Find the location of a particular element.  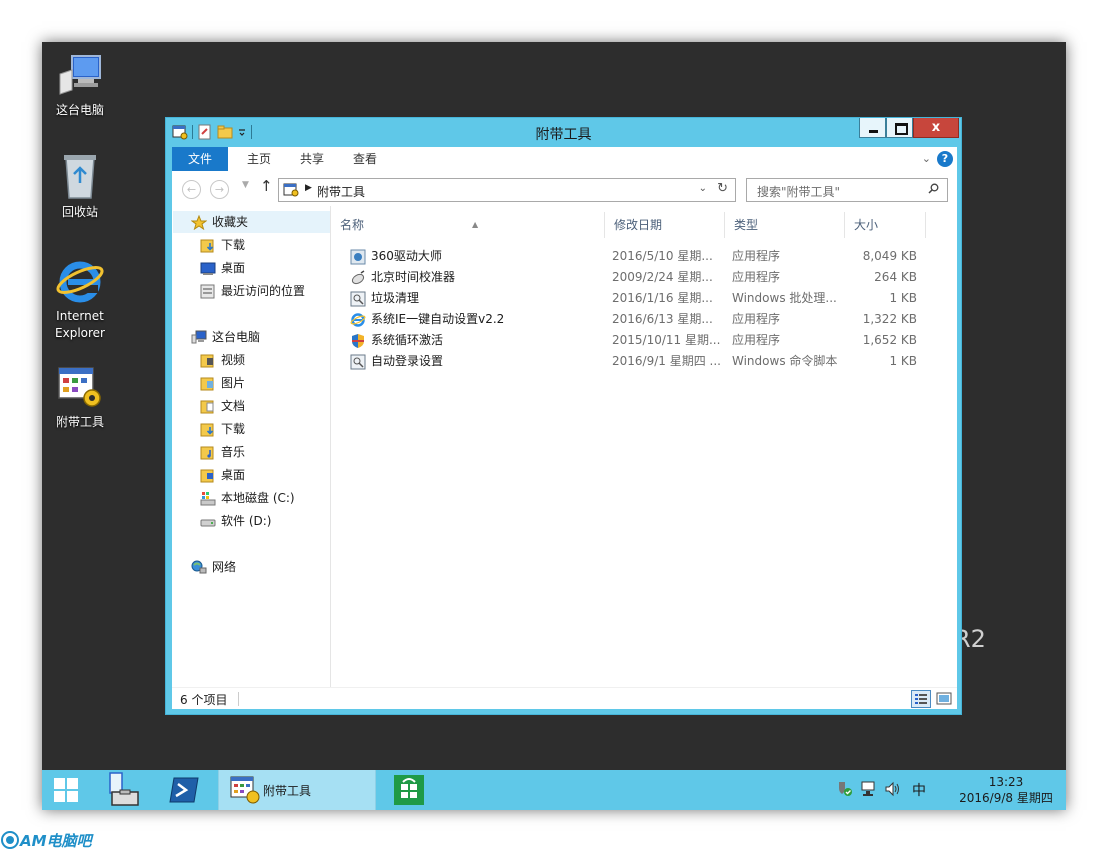

store-button is located at coordinates (409, 790).